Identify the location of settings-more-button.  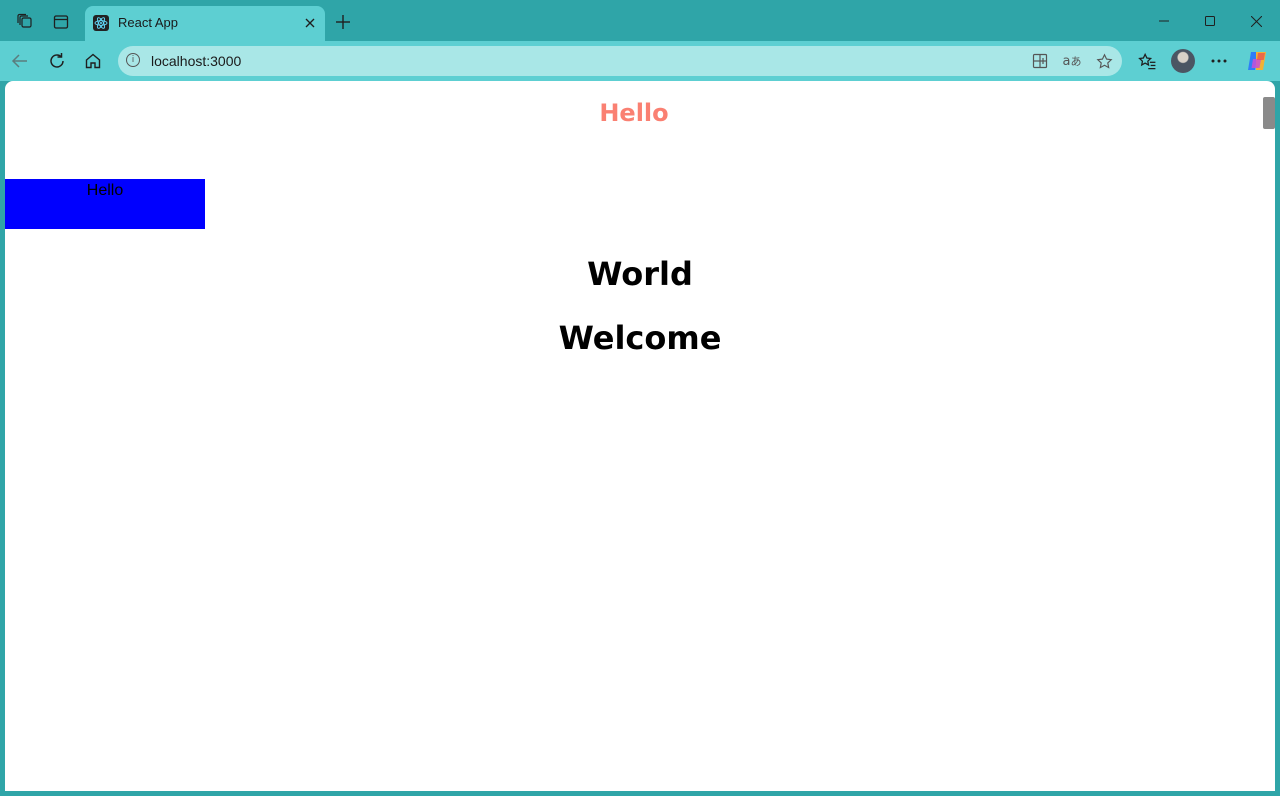
(1219, 61).